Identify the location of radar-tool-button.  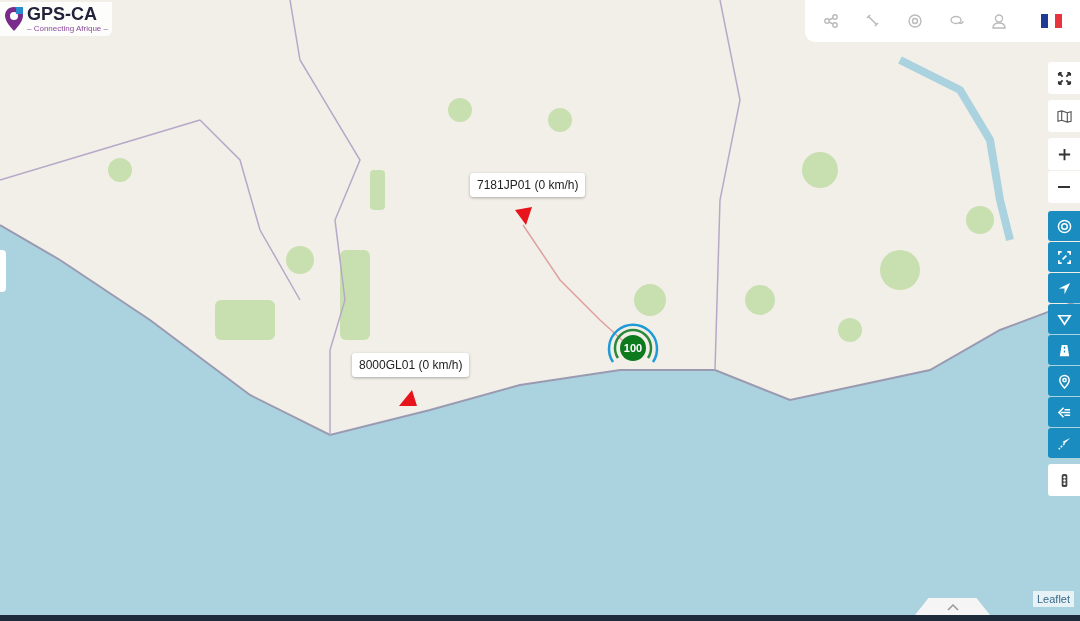
(1064, 226).